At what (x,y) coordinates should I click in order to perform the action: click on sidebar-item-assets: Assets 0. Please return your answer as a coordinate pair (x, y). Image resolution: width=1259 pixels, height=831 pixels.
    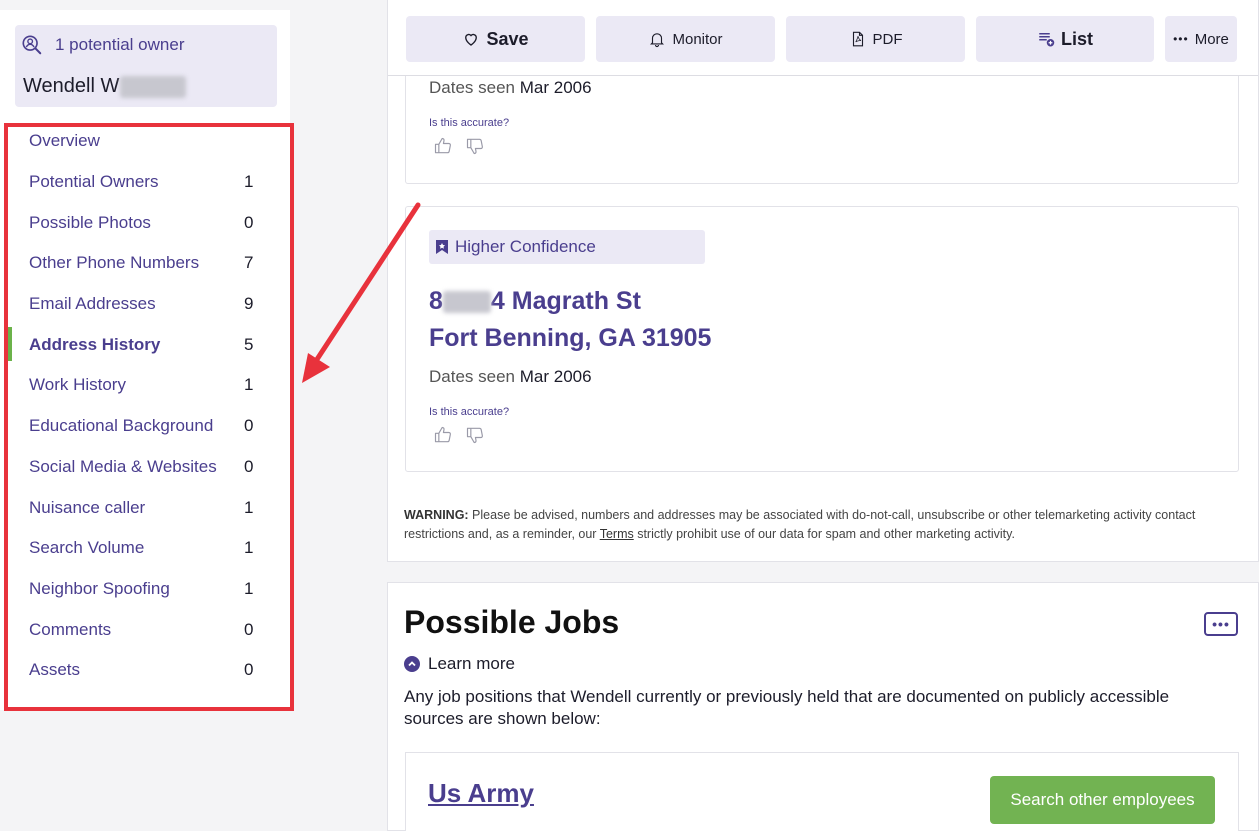
    Looking at the image, I should click on (145, 670).